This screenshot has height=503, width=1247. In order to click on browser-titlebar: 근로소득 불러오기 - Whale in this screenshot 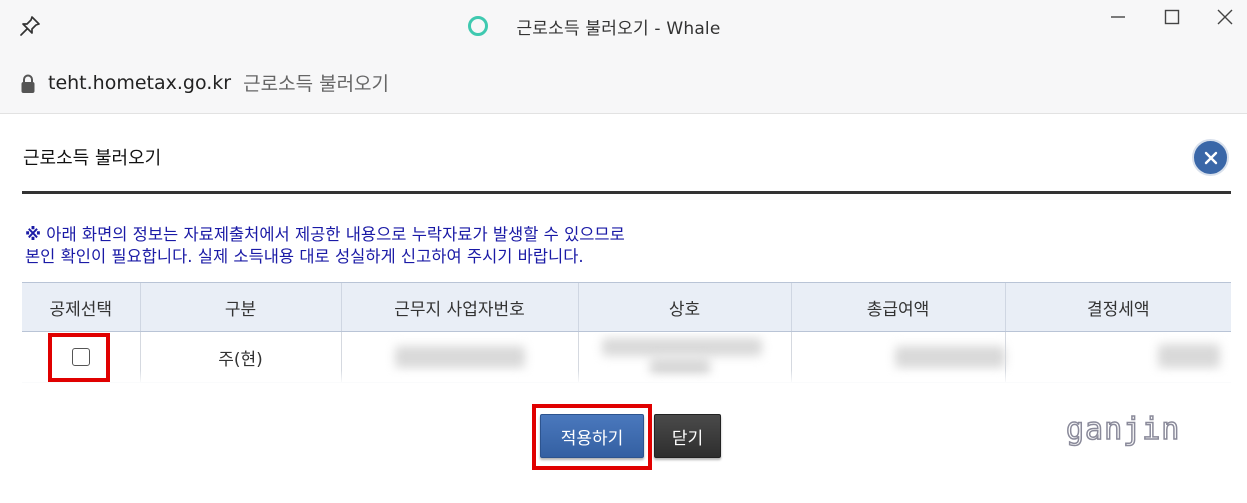, I will do `click(623, 26)`.